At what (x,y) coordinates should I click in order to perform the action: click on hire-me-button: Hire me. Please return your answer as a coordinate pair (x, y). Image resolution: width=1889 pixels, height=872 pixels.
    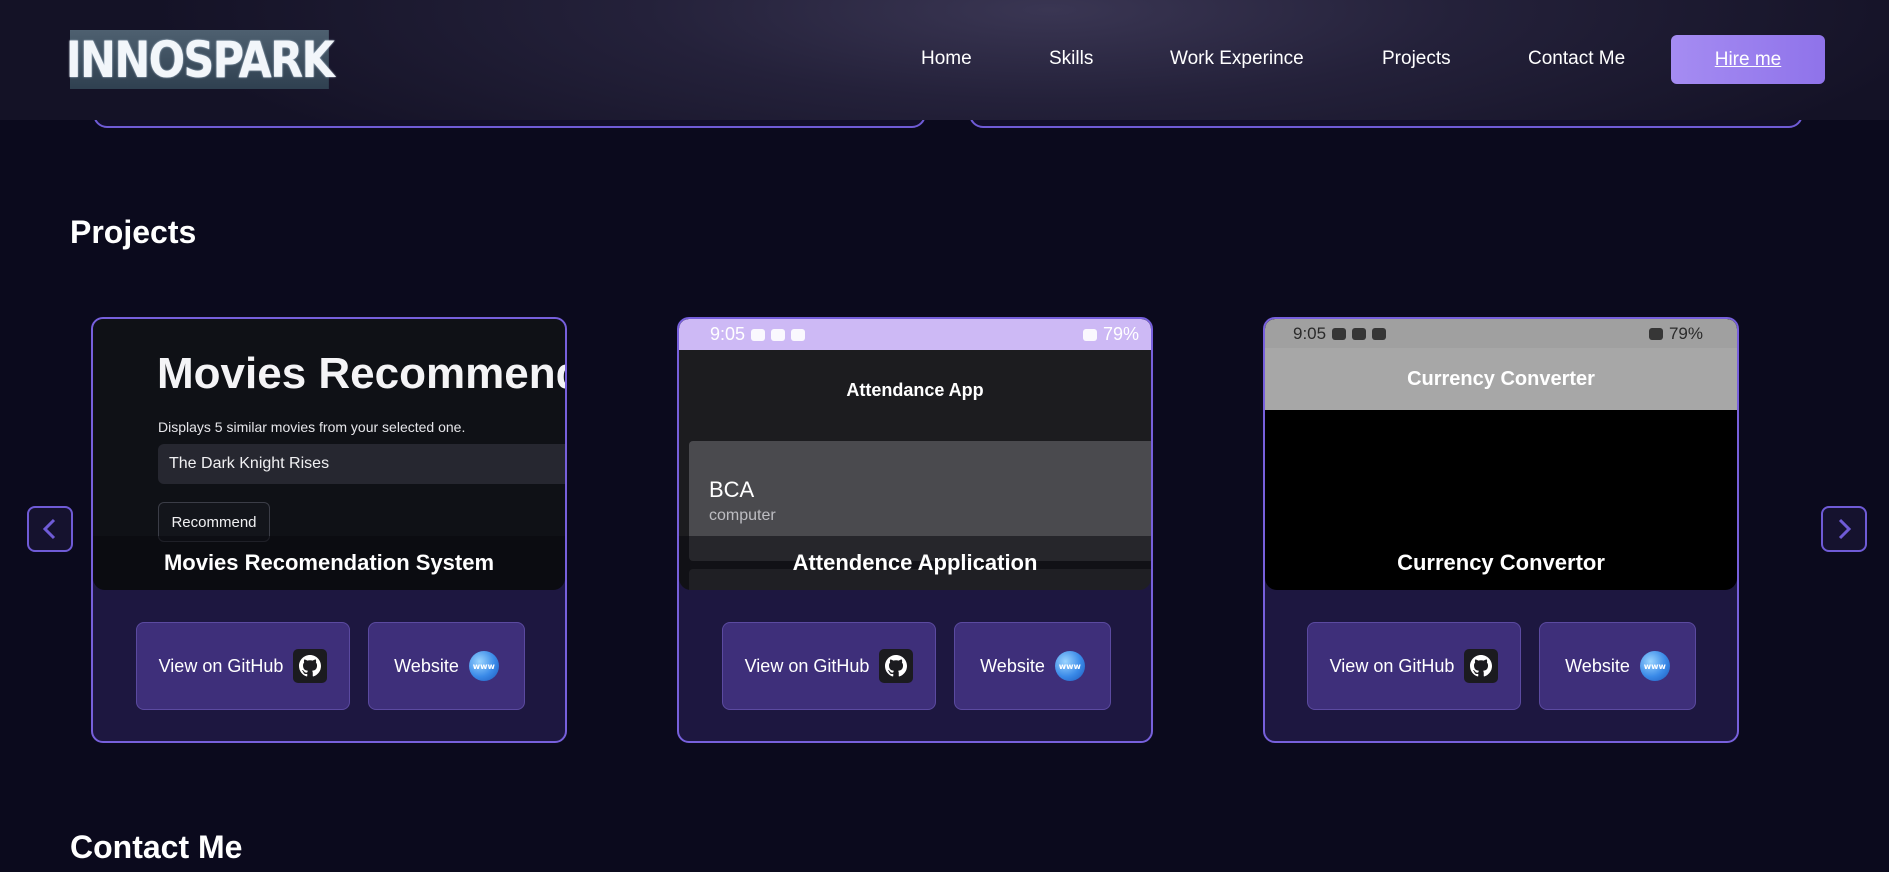
    Looking at the image, I should click on (1748, 59).